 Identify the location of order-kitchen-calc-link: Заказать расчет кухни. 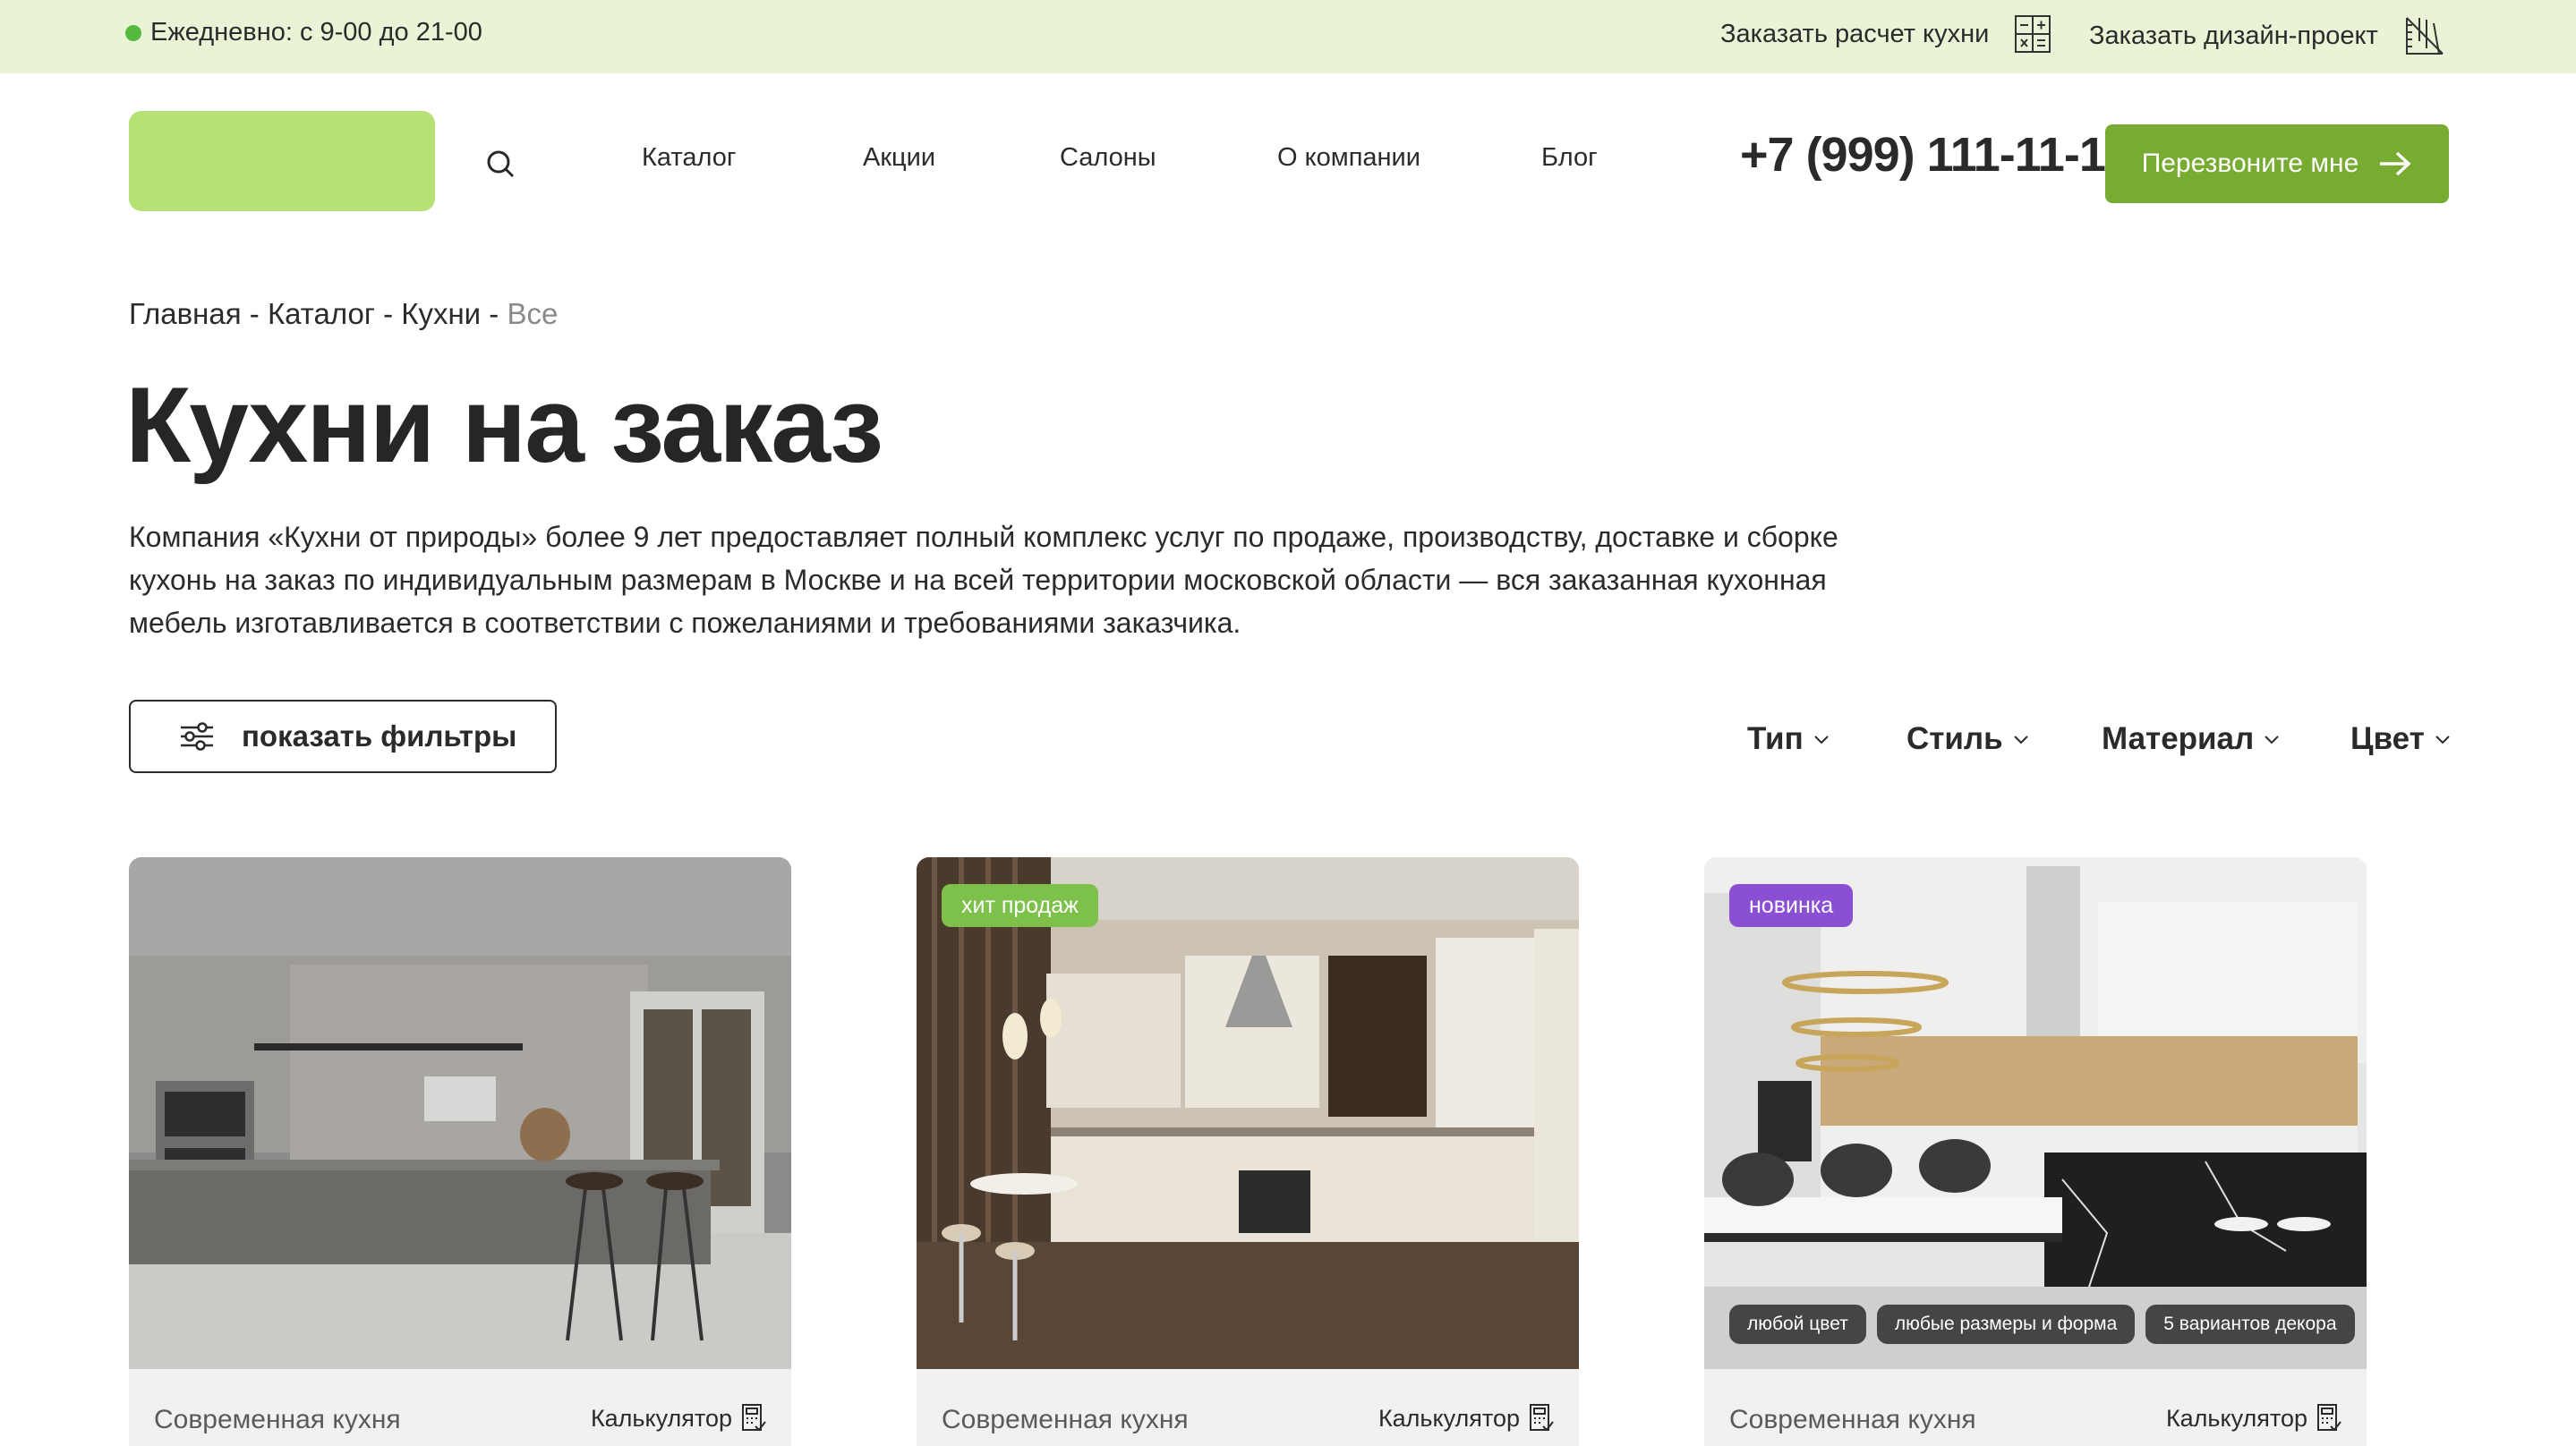
(1885, 34).